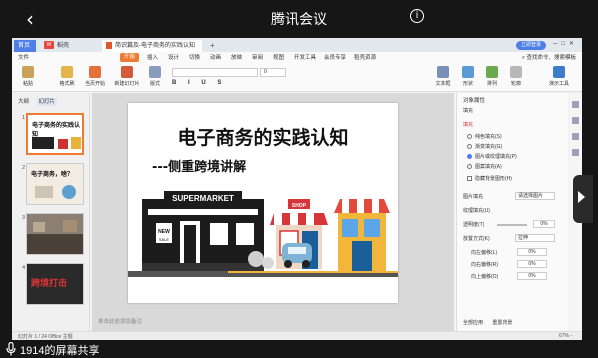  What do you see at coordinates (535, 238) in the screenshot?
I see `placement-select: 拉伸` at bounding box center [535, 238].